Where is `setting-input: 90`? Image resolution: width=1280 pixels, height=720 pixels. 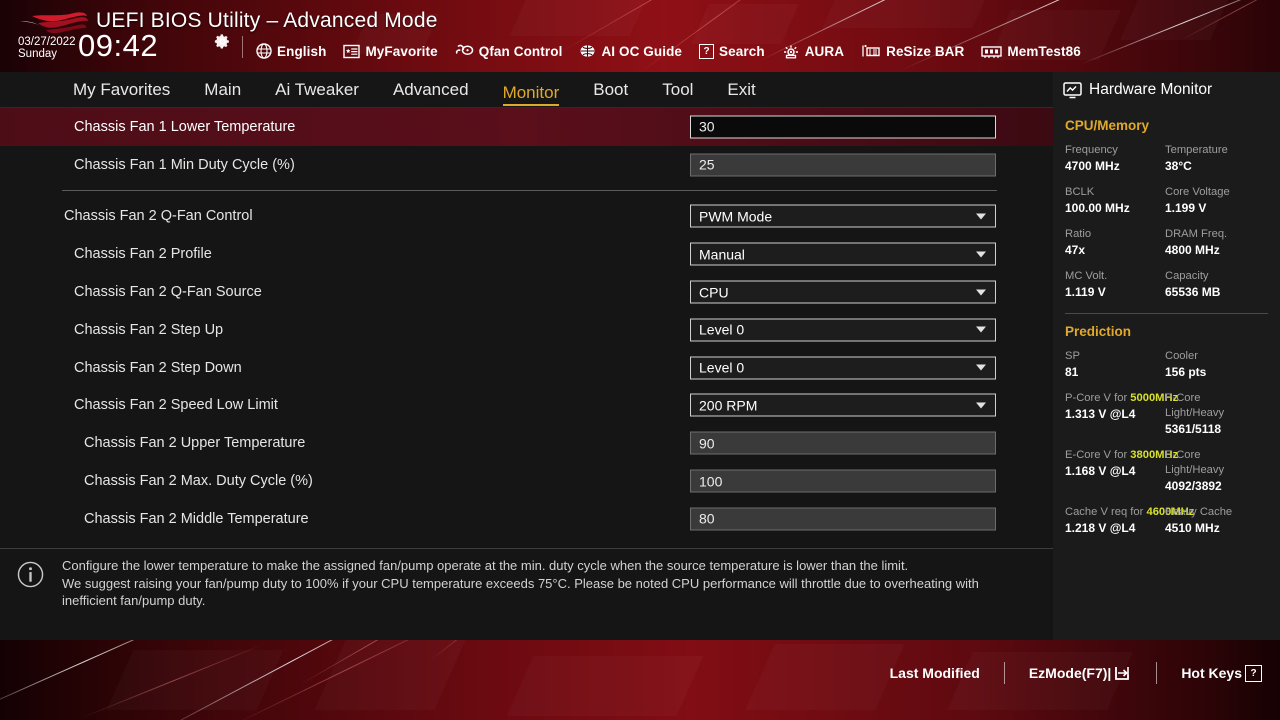
setting-input: 90 is located at coordinates (843, 443).